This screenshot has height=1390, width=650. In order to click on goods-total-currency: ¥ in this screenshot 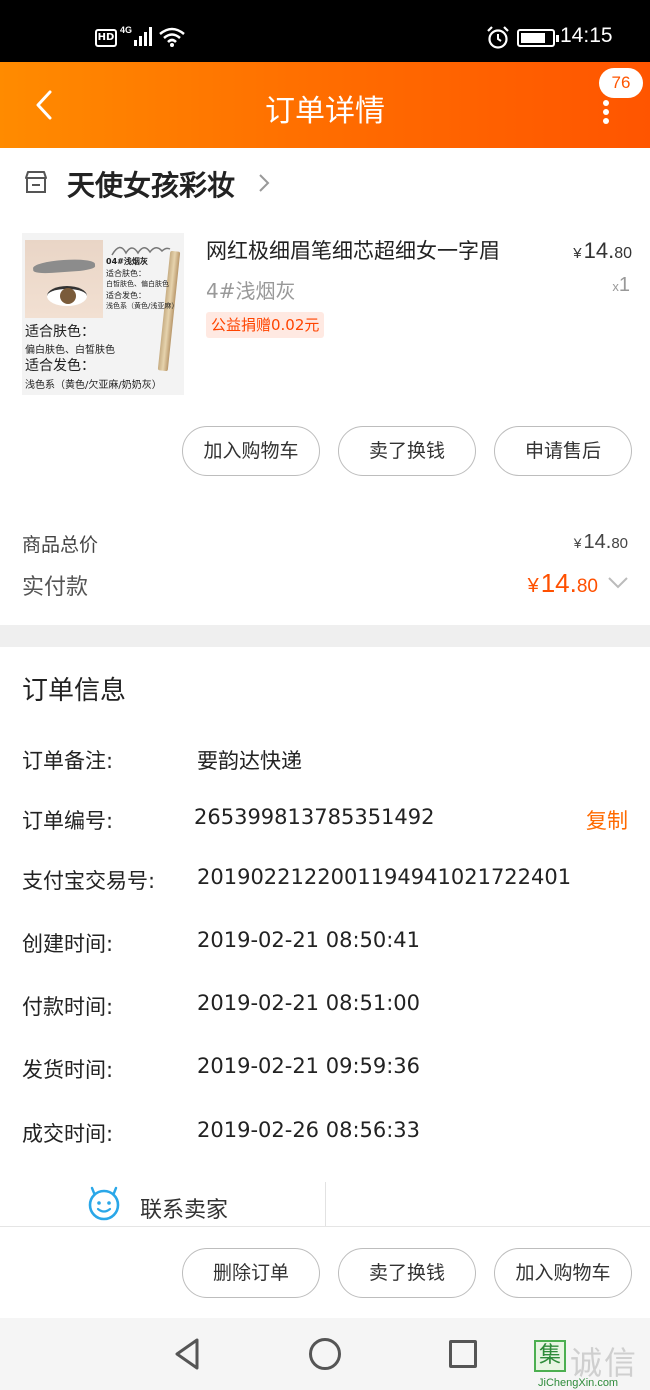, I will do `click(577, 543)`.